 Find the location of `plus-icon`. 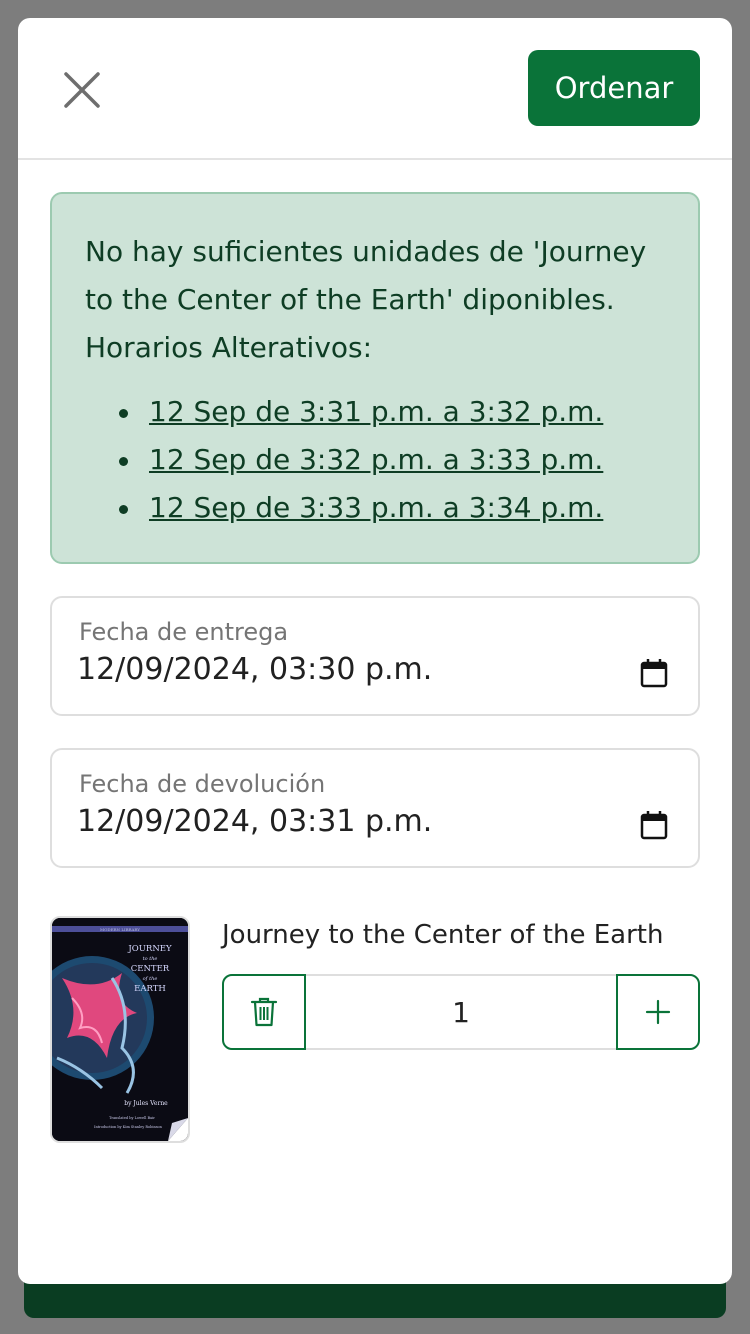

plus-icon is located at coordinates (658, 1012).